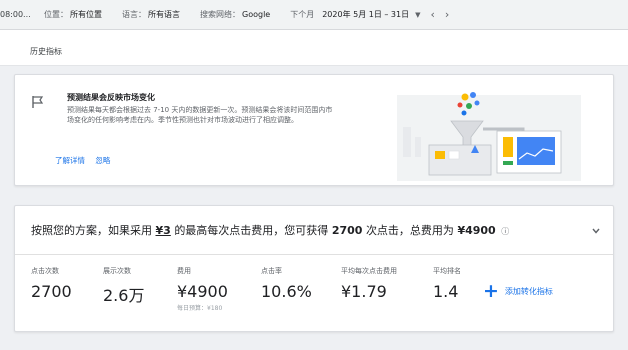  What do you see at coordinates (117, 271) in the screenshot?
I see `metric-label: 展示次数` at bounding box center [117, 271].